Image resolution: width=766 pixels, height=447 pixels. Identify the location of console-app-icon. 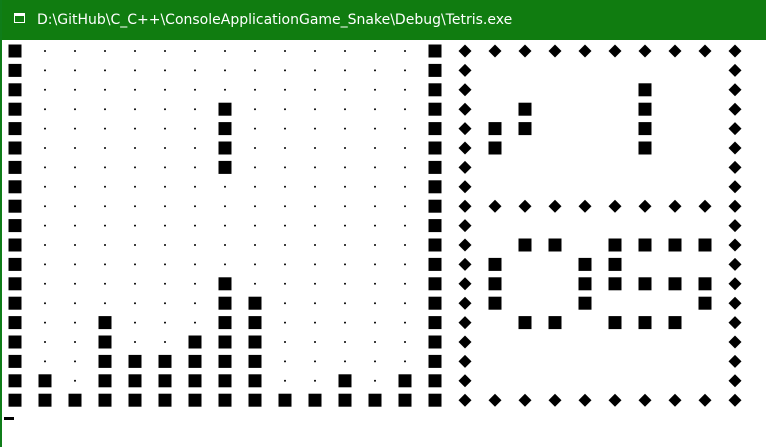
(19, 18).